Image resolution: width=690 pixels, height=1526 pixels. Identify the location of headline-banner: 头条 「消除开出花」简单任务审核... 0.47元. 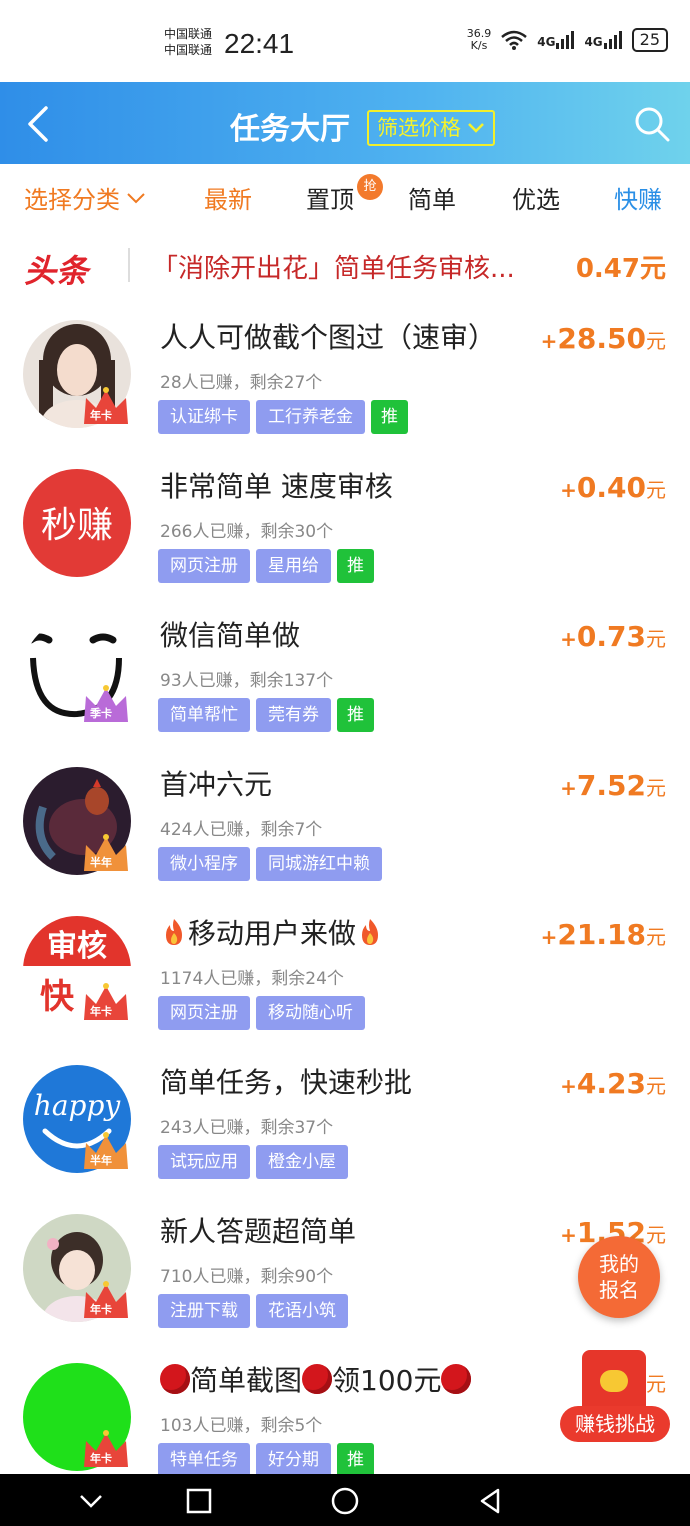
(345, 265).